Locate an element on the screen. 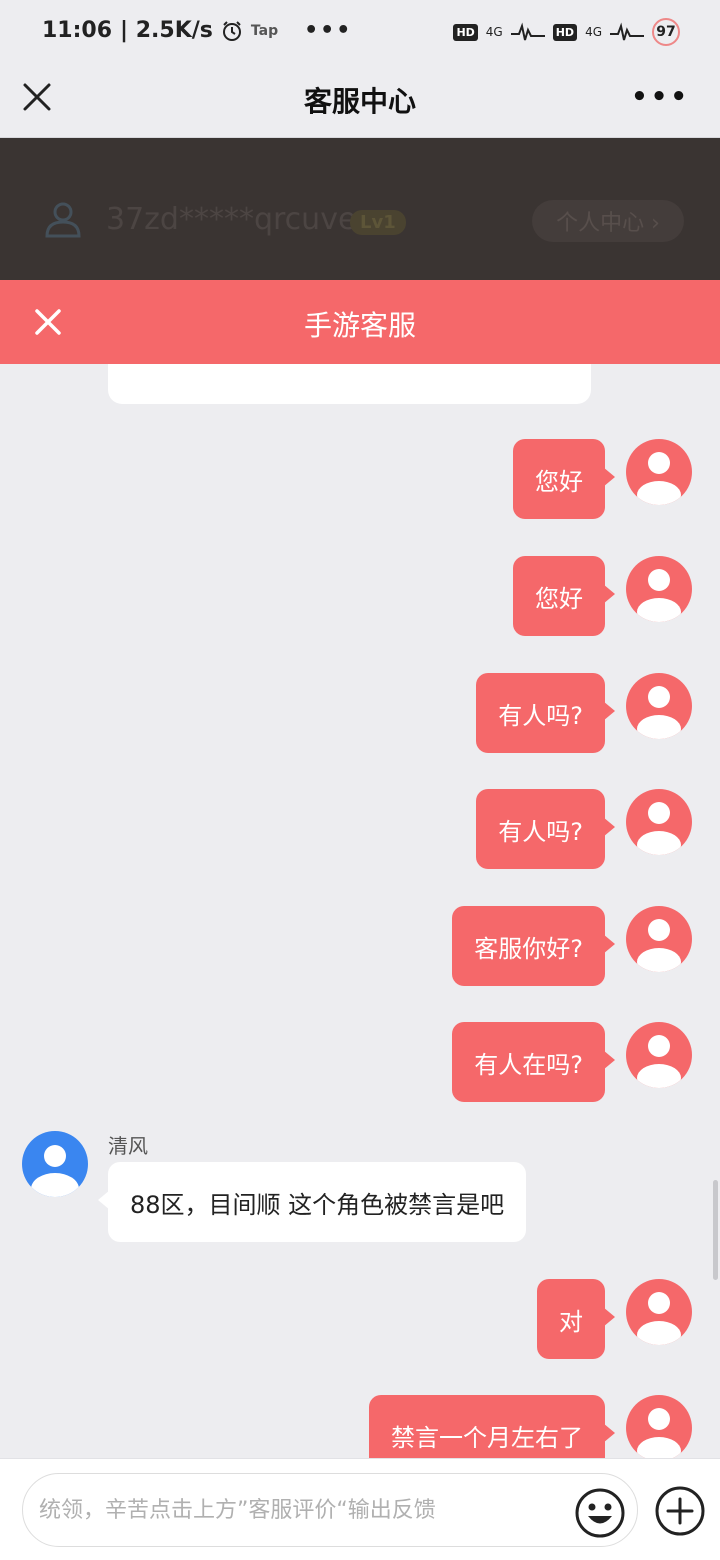 This screenshot has height=1560, width=720. emoji-icon is located at coordinates (600, 1513).